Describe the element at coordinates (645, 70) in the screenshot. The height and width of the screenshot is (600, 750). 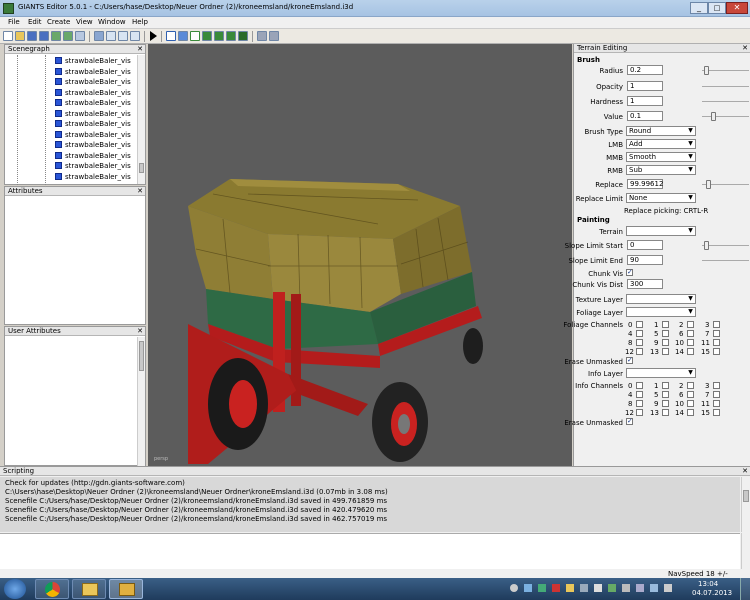
I see `radius-field: 0.2` at that location.